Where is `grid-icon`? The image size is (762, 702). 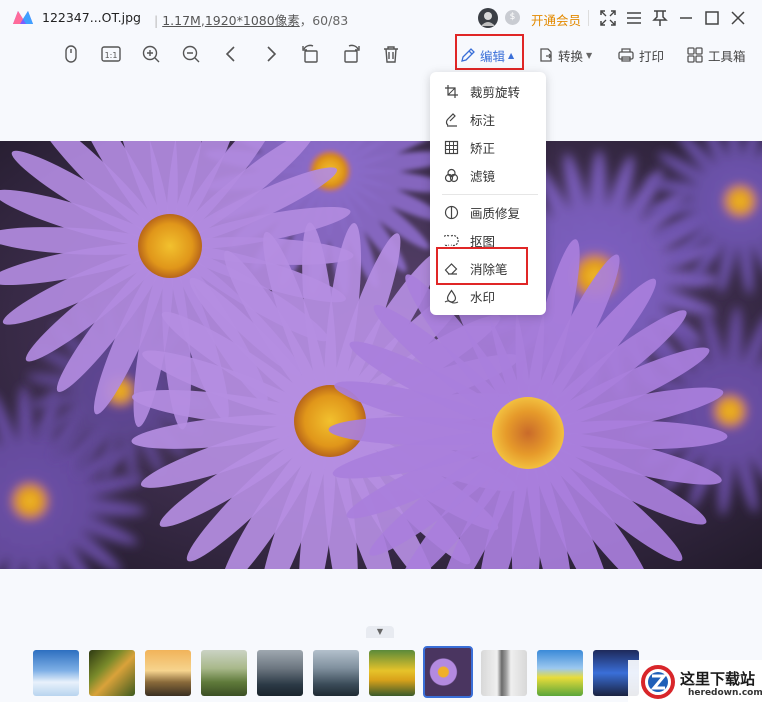 grid-icon is located at coordinates (451, 147).